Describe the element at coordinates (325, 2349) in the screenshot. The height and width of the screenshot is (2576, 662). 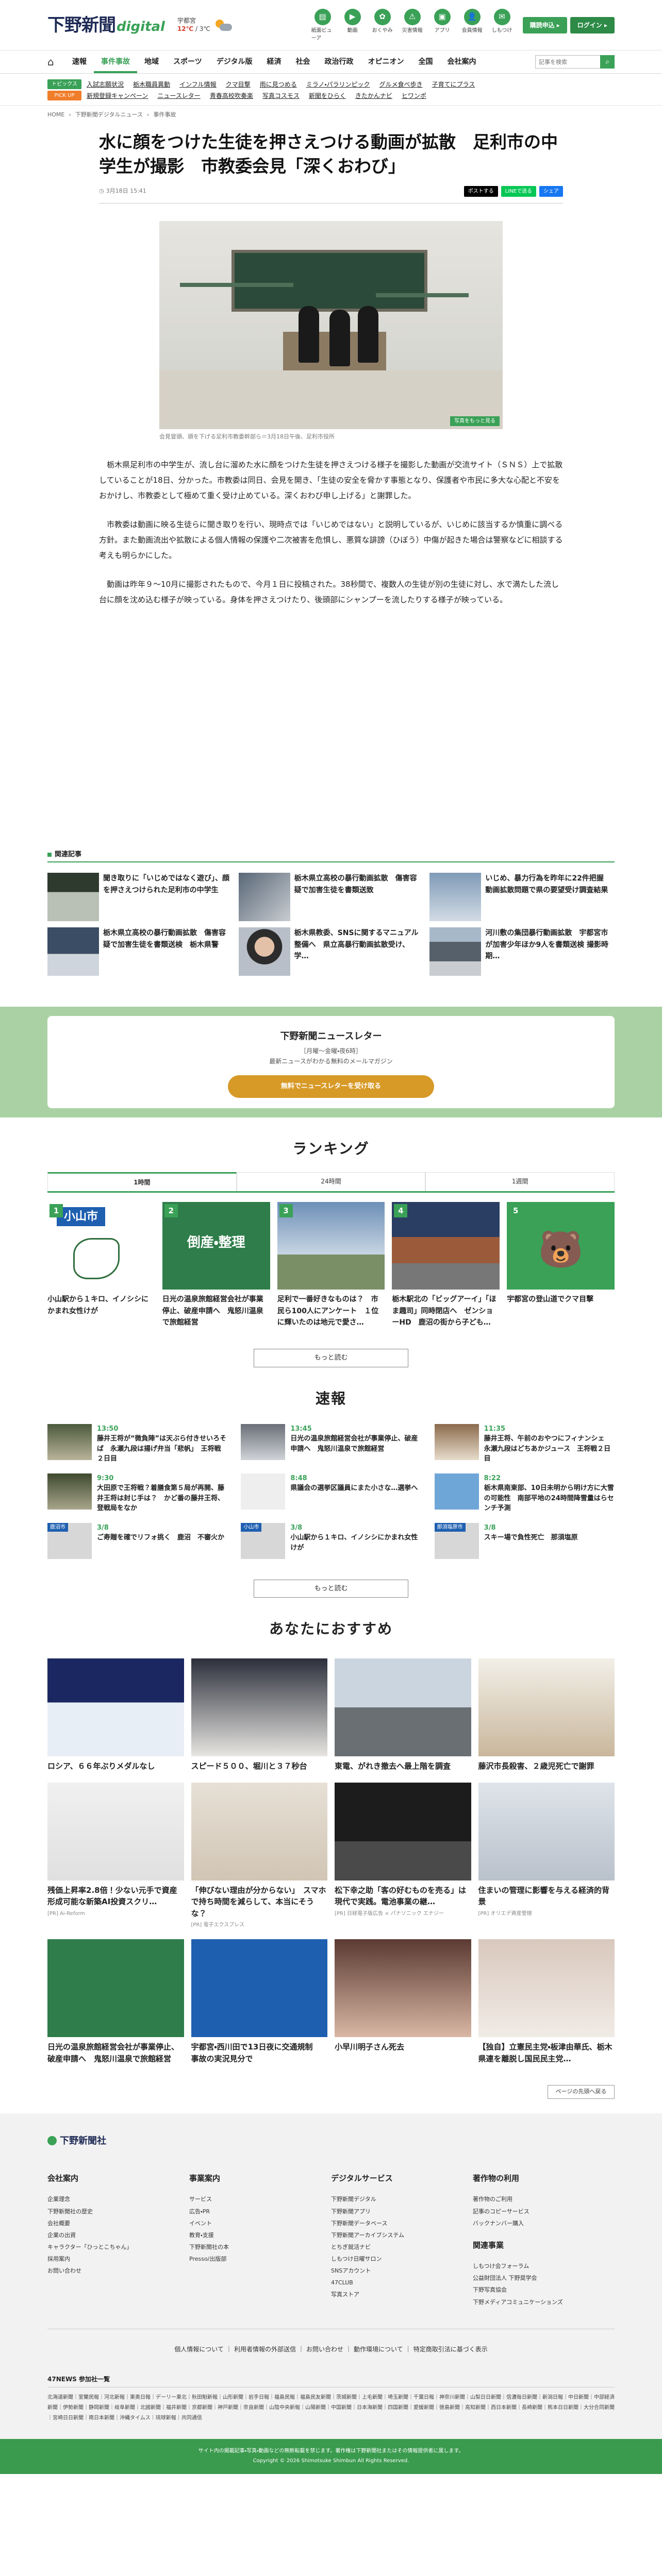
I see `footer-bottom-link: お問い合わせ` at that location.